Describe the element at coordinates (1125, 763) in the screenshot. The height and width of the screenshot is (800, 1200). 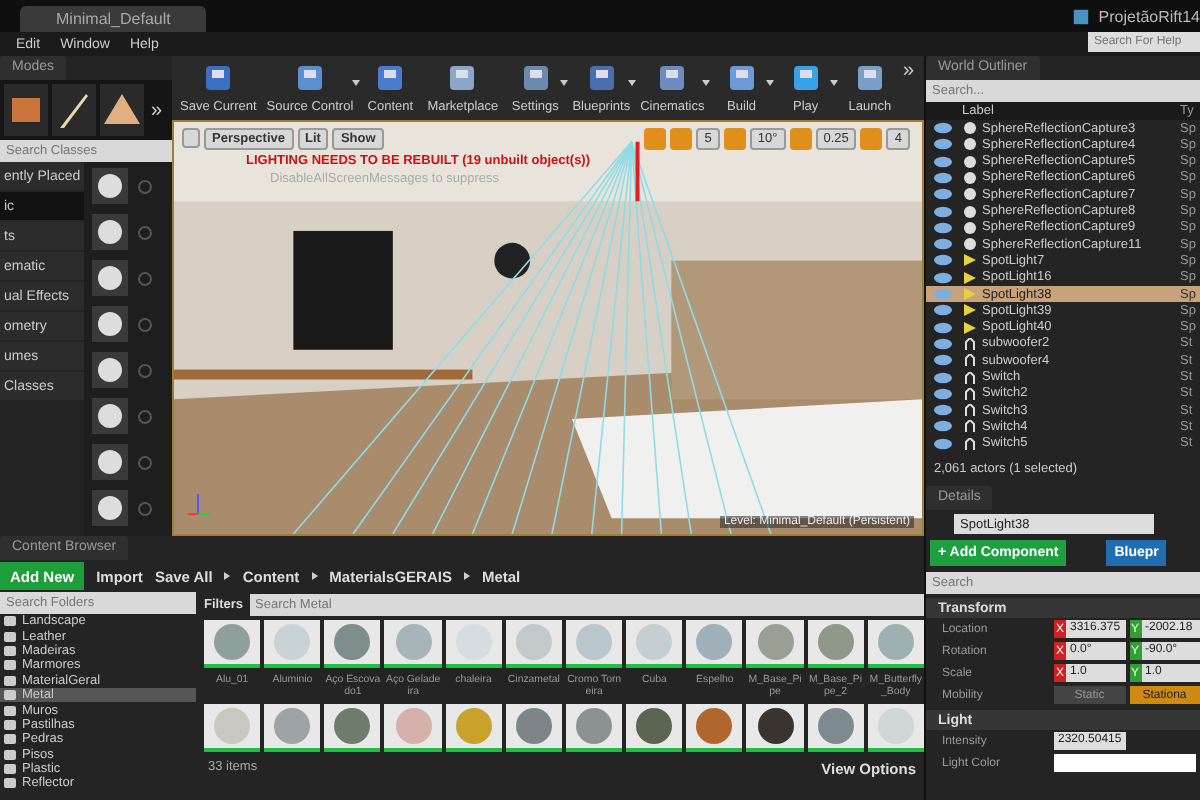
I see `color-swatch` at that location.